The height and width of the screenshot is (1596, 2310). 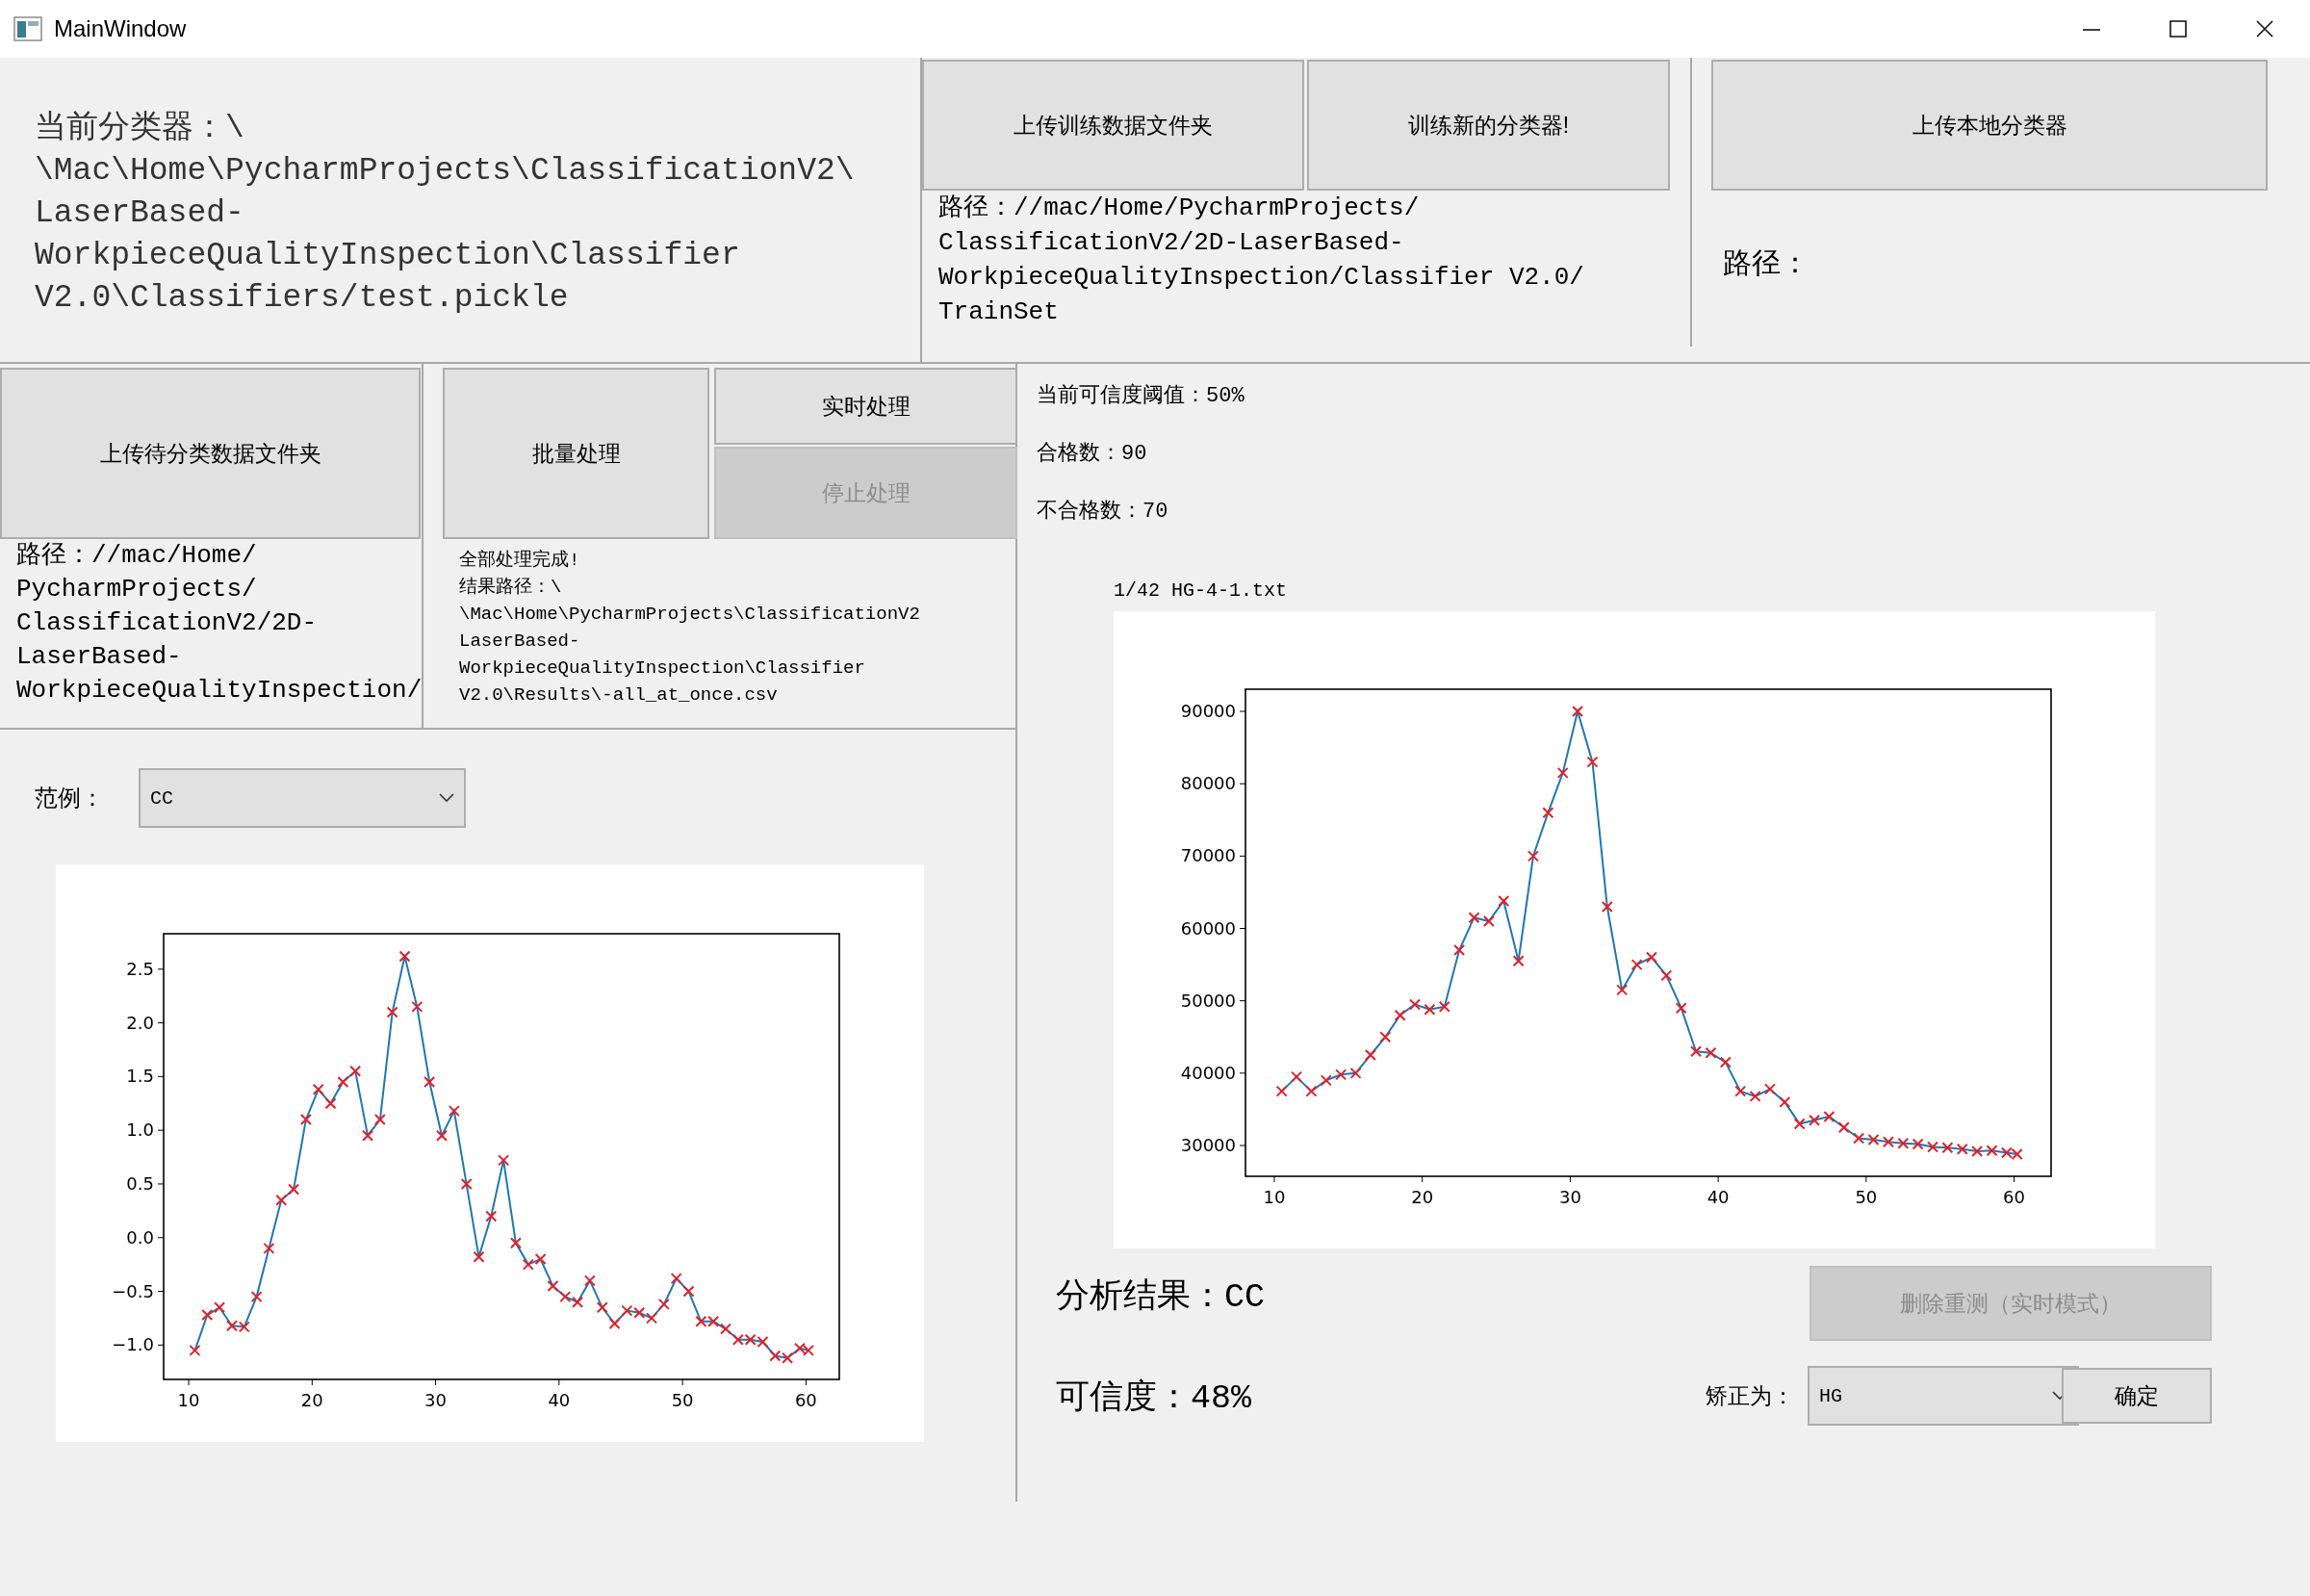 What do you see at coordinates (1989, 125) in the screenshot?
I see `upload-button: 上传本地分类器` at bounding box center [1989, 125].